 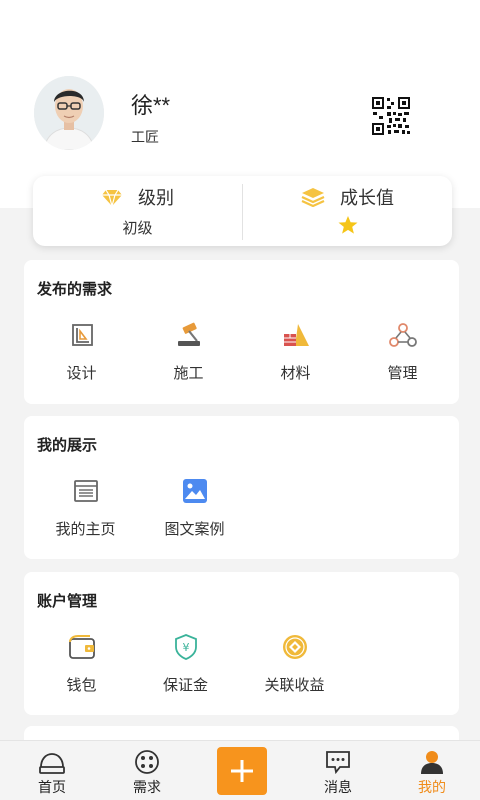 What do you see at coordinates (294, 685) in the screenshot?
I see `grid-item-label: 关联收益` at bounding box center [294, 685].